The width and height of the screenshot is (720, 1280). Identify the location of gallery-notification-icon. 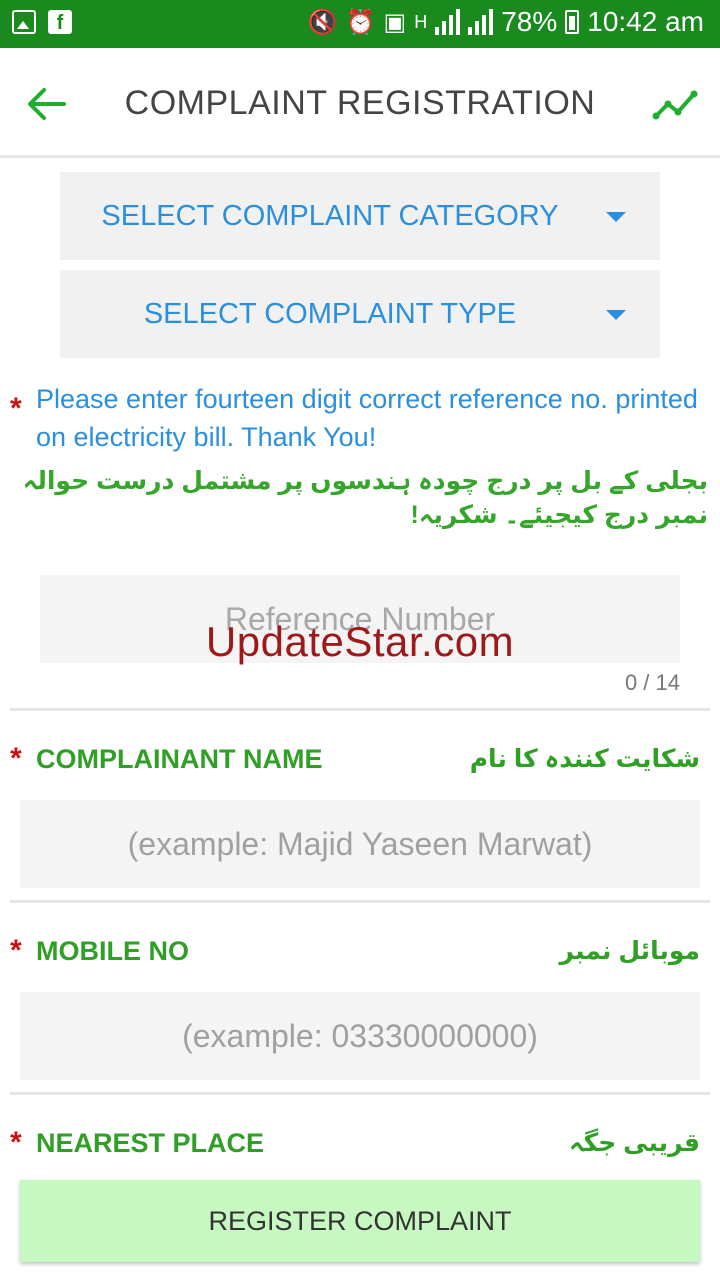
(24, 22).